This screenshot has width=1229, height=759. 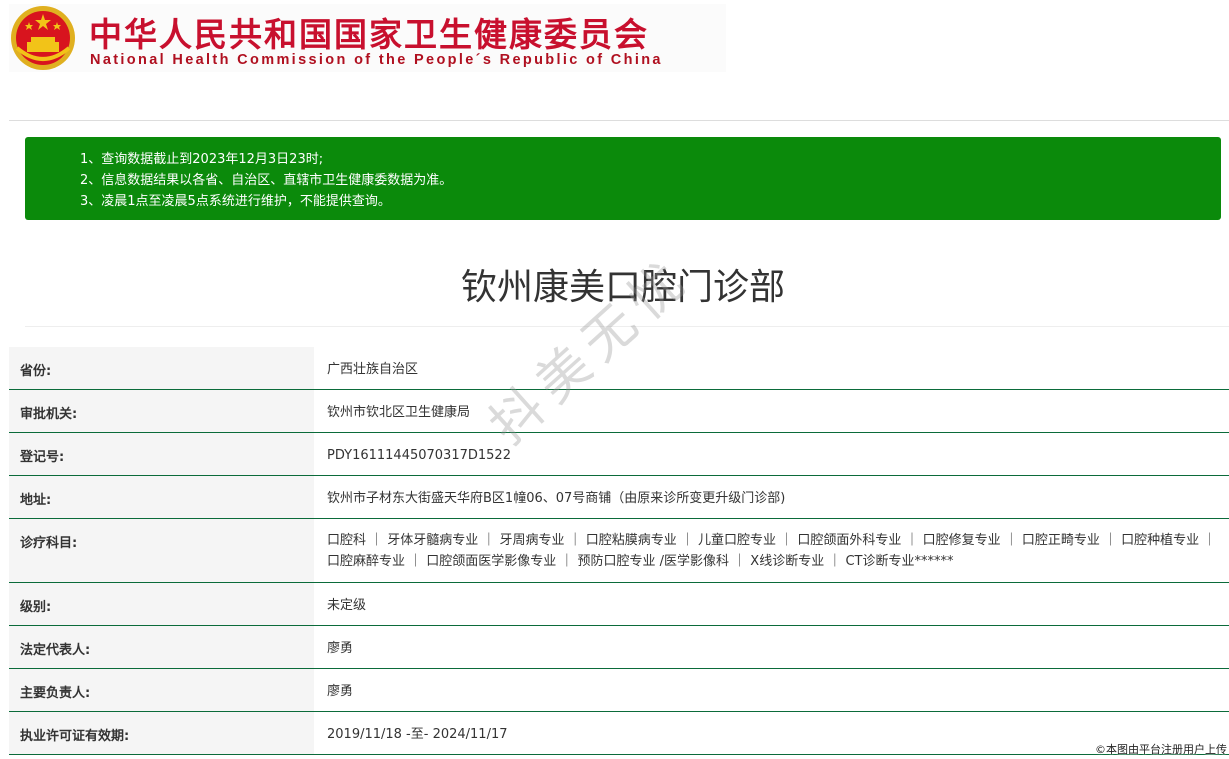 What do you see at coordinates (619, 368) in the screenshot?
I see `table-row: 省份: 广西壮族自治区` at bounding box center [619, 368].